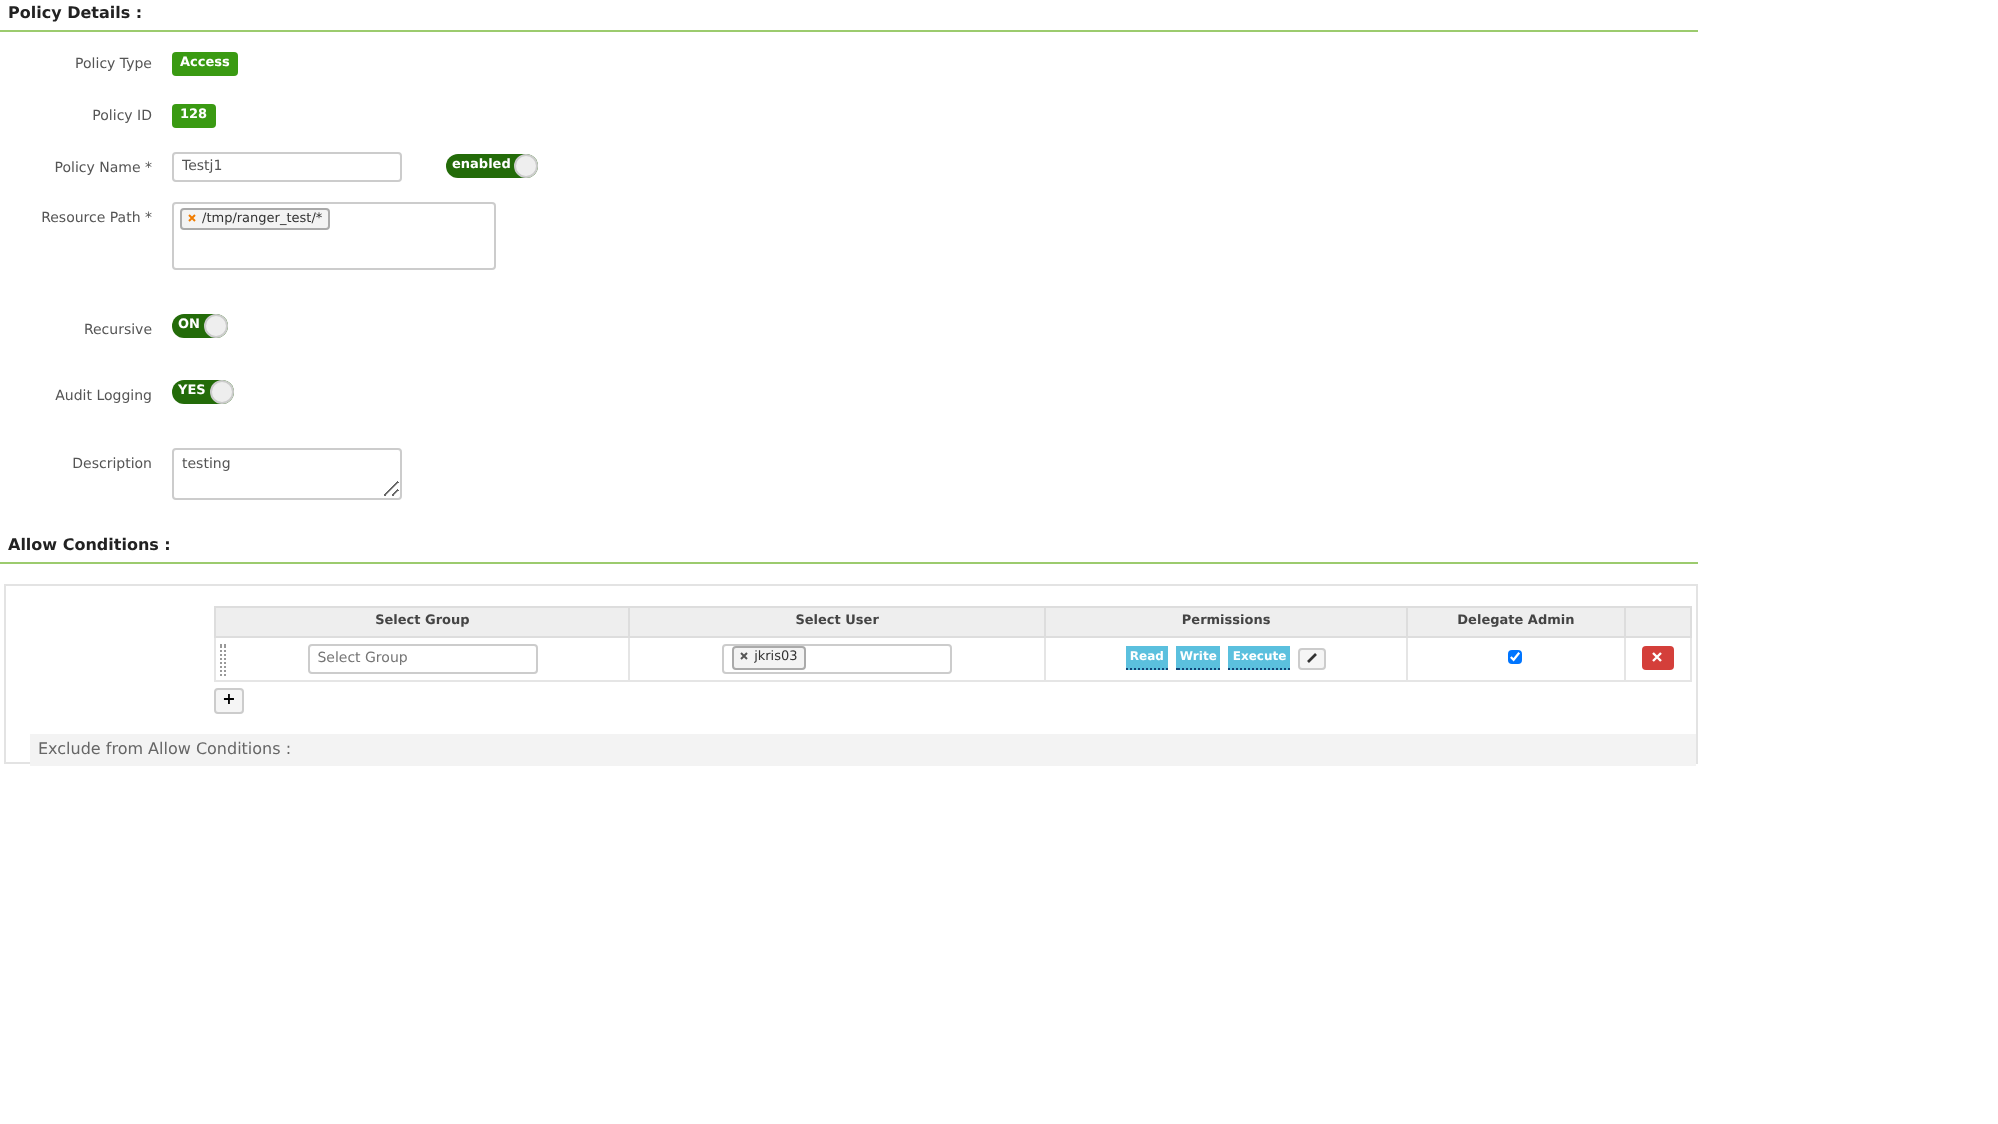 The height and width of the screenshot is (1124, 1998). I want to click on edit-button, so click(1312, 658).